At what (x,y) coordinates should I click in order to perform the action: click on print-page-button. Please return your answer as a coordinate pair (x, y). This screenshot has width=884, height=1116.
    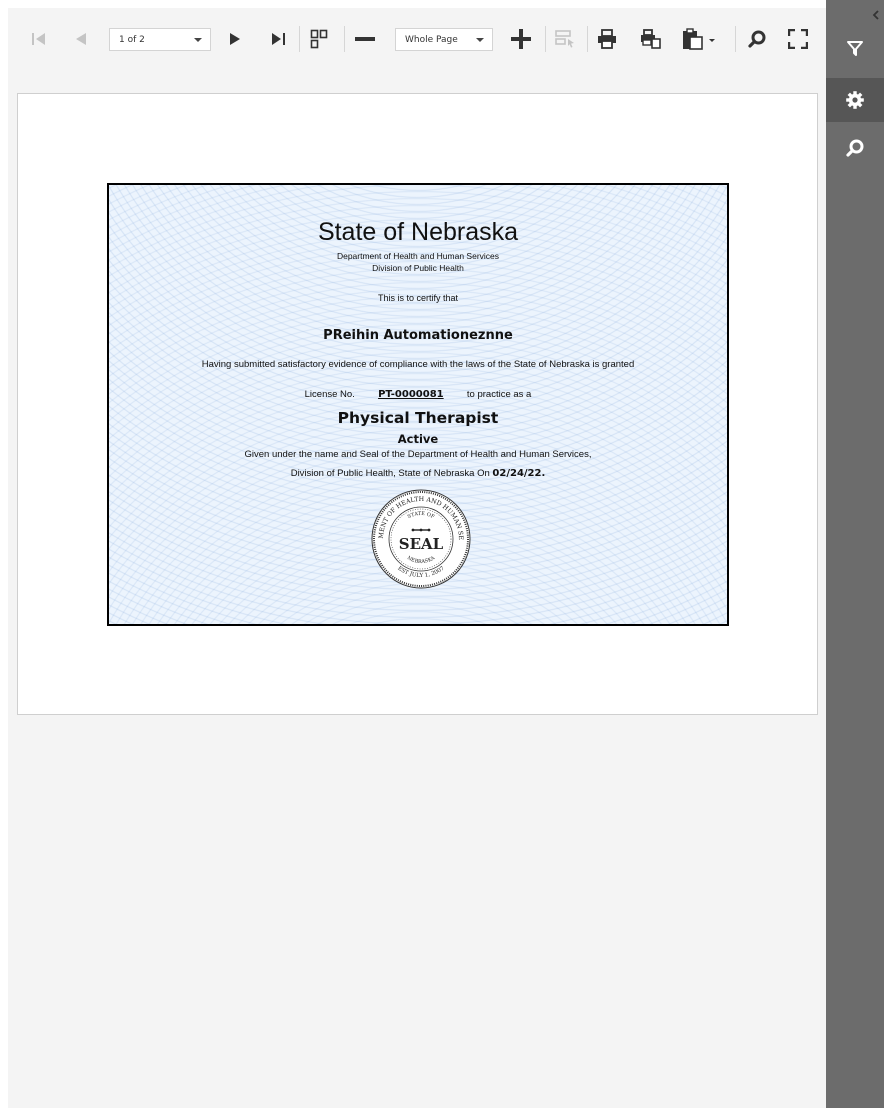
    Looking at the image, I should click on (651, 39).